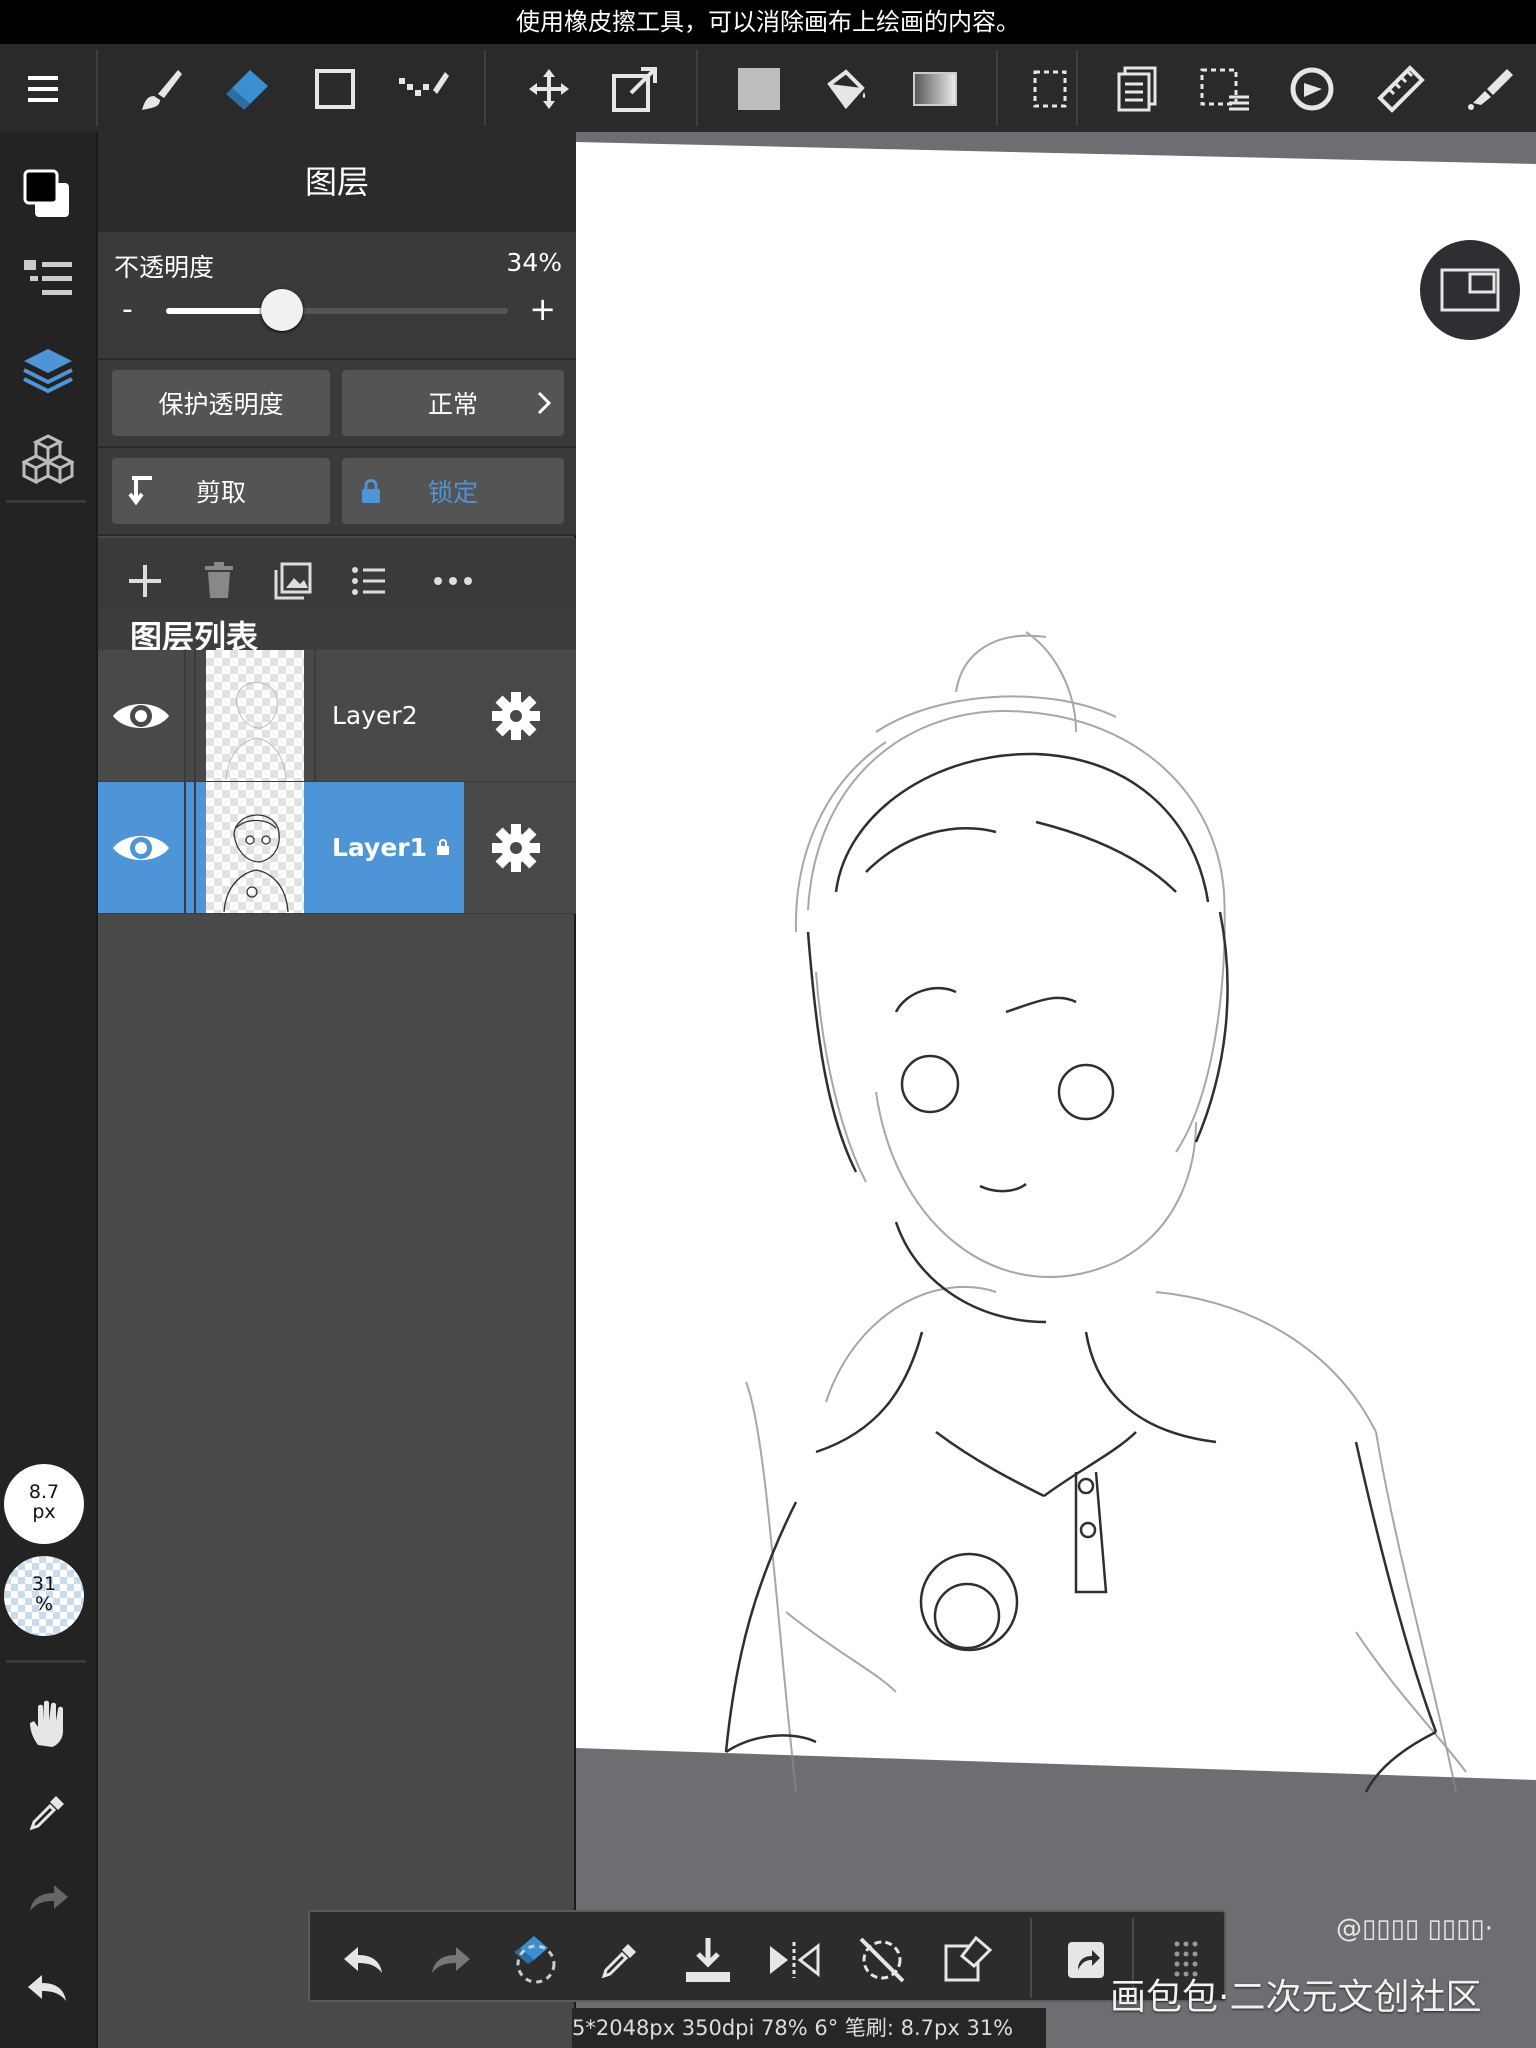 The width and height of the screenshot is (1536, 2048). I want to click on lock-button: 锁定, so click(453, 491).